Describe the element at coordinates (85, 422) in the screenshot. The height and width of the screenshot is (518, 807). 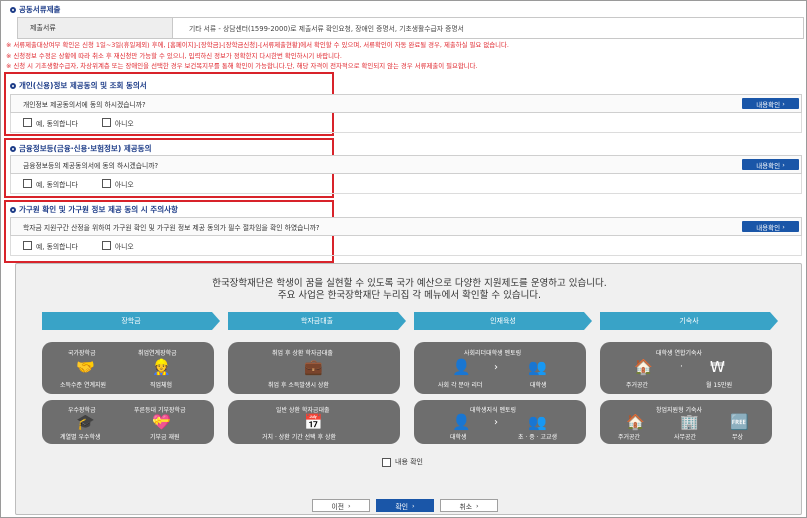
I see `graduation-cap-icon: 🎓` at that location.